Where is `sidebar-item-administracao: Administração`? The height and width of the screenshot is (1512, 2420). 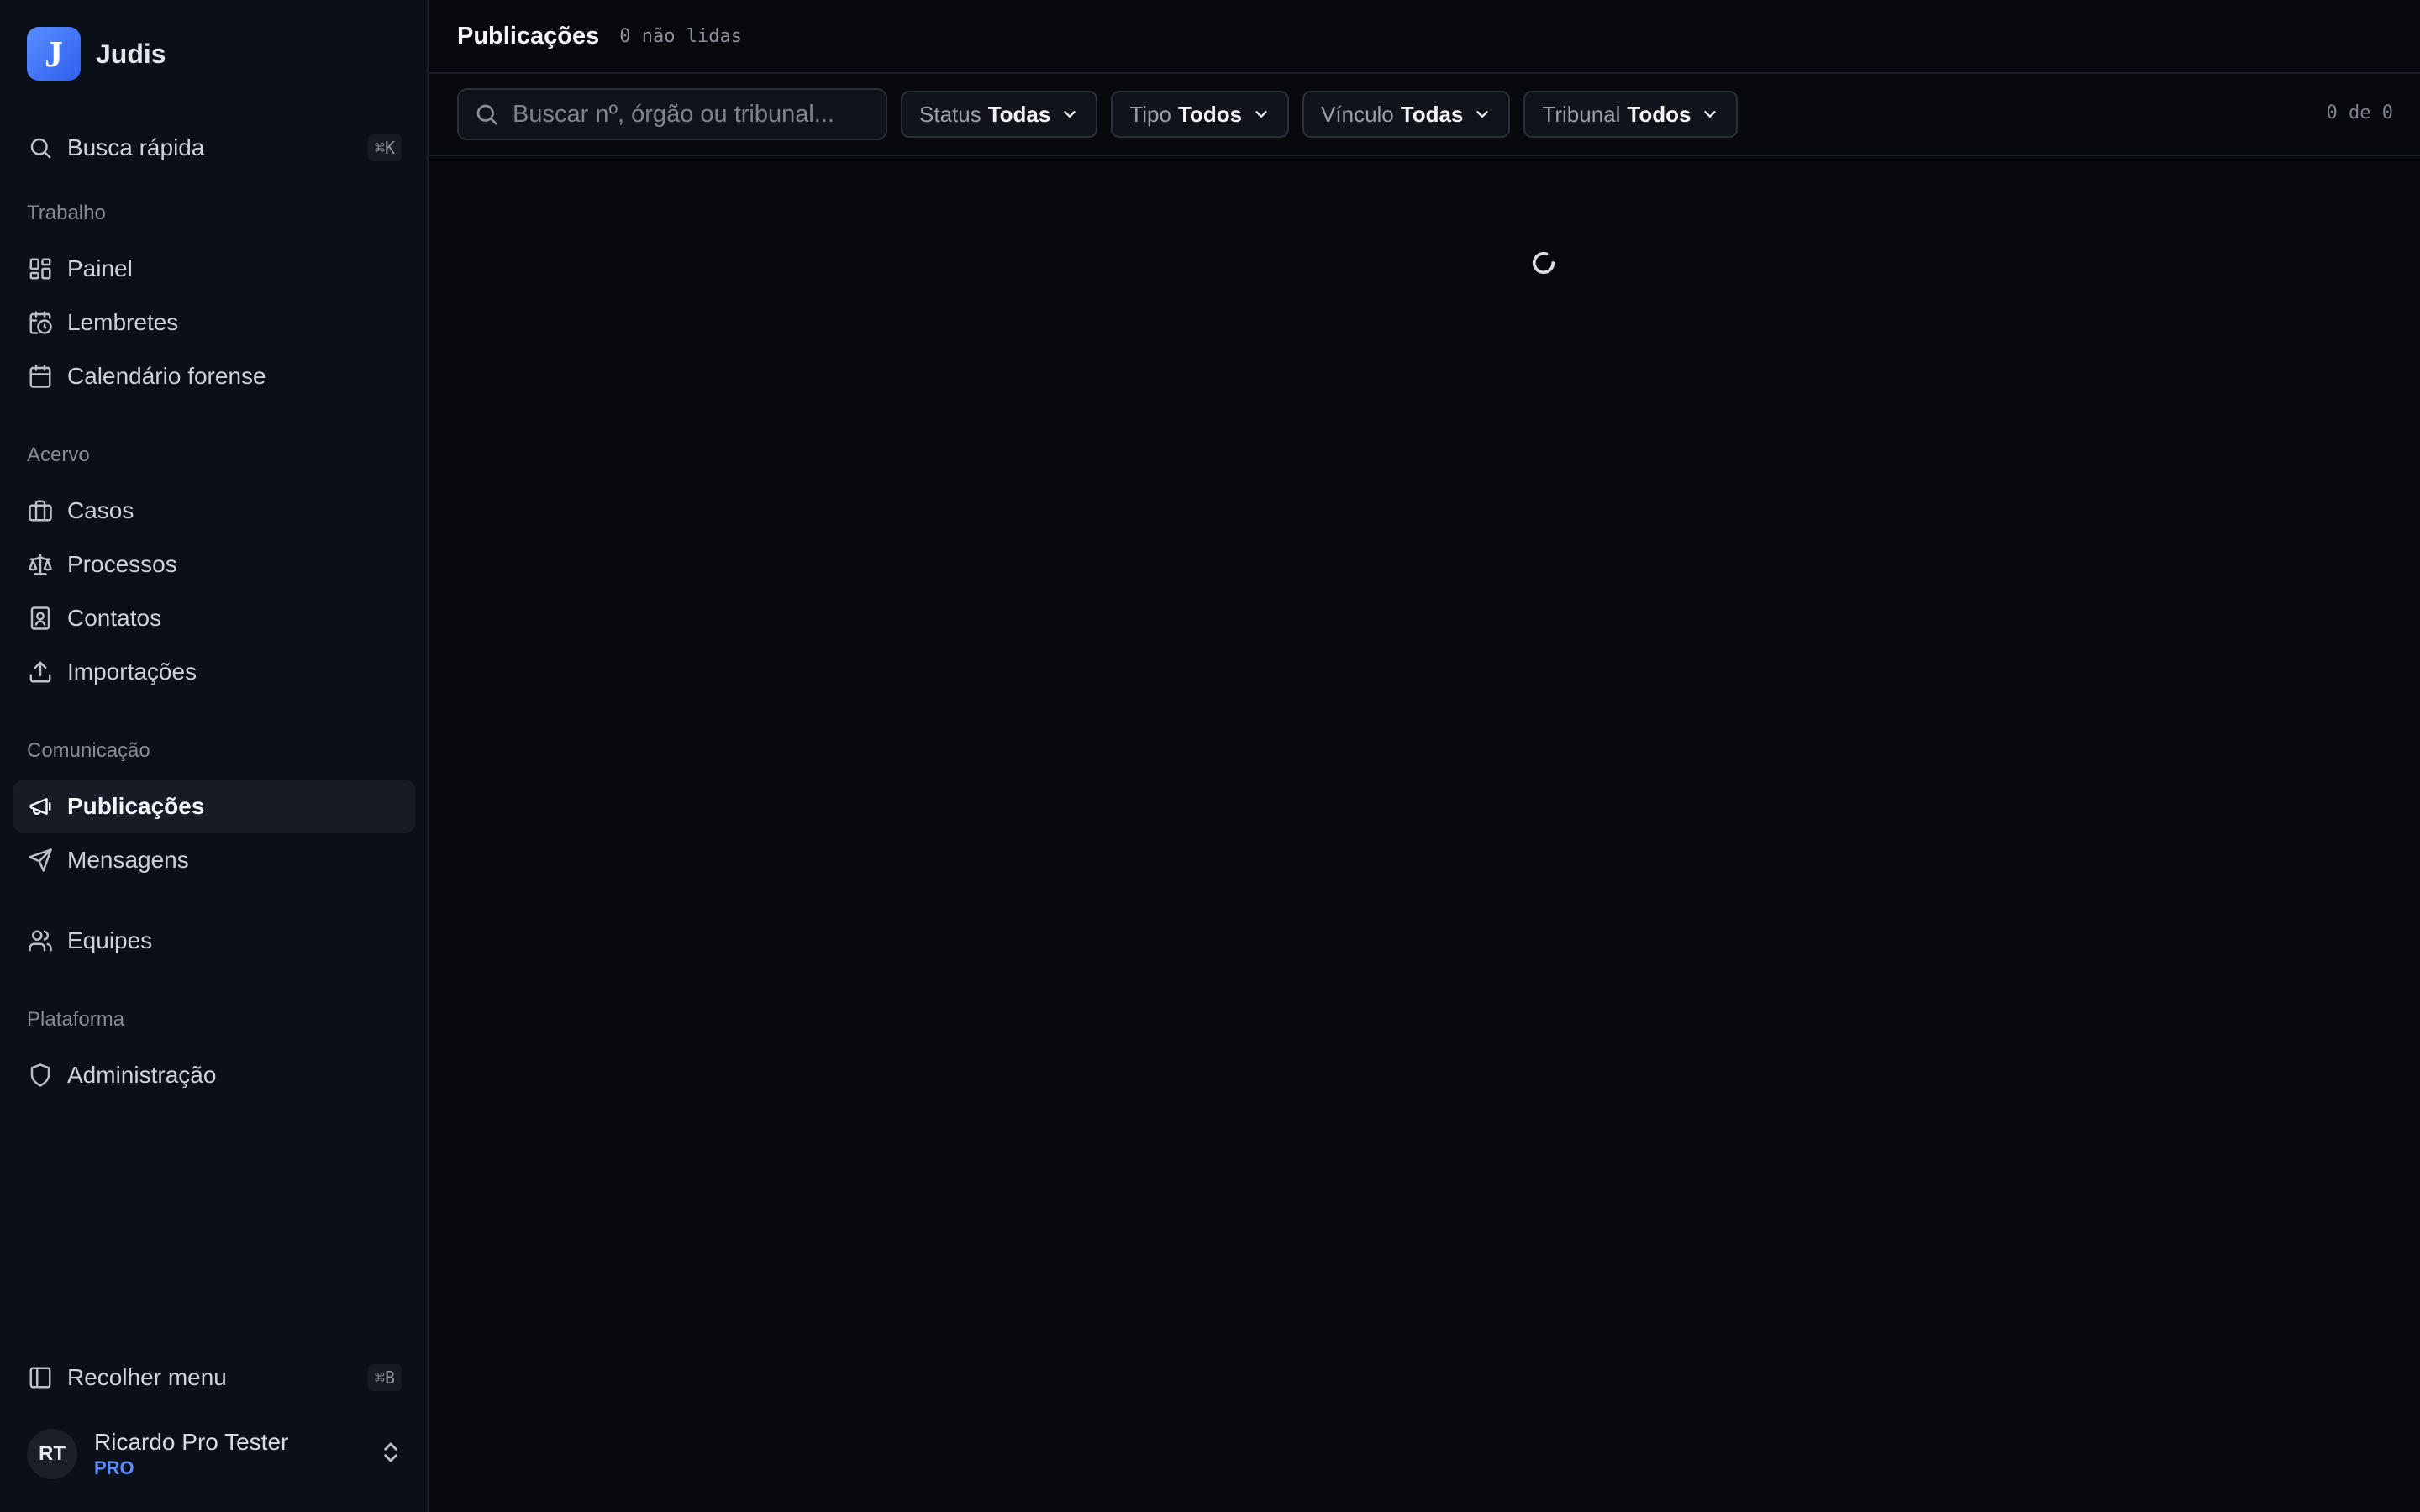 sidebar-item-administracao: Administração is located at coordinates (214, 1075).